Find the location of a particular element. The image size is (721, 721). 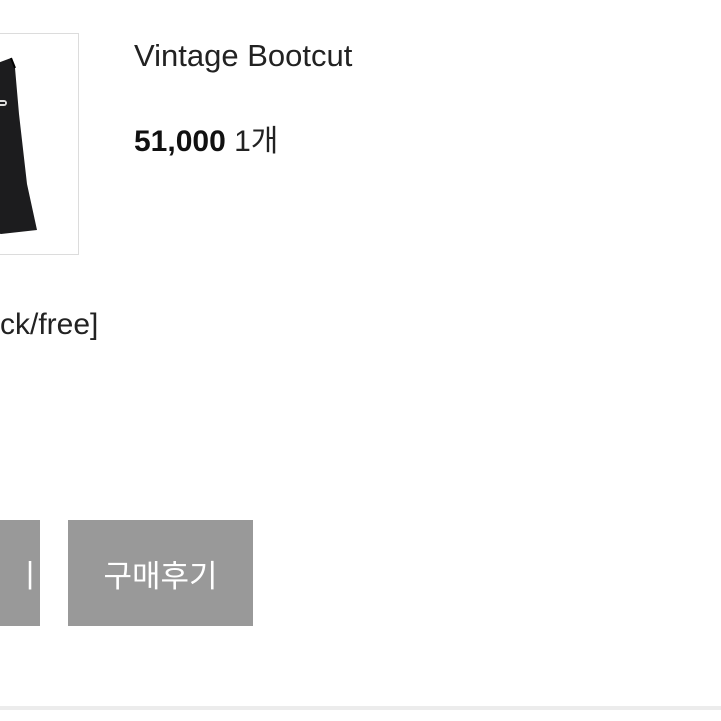

product-name: Vintage Bootcut is located at coordinates (243, 55).